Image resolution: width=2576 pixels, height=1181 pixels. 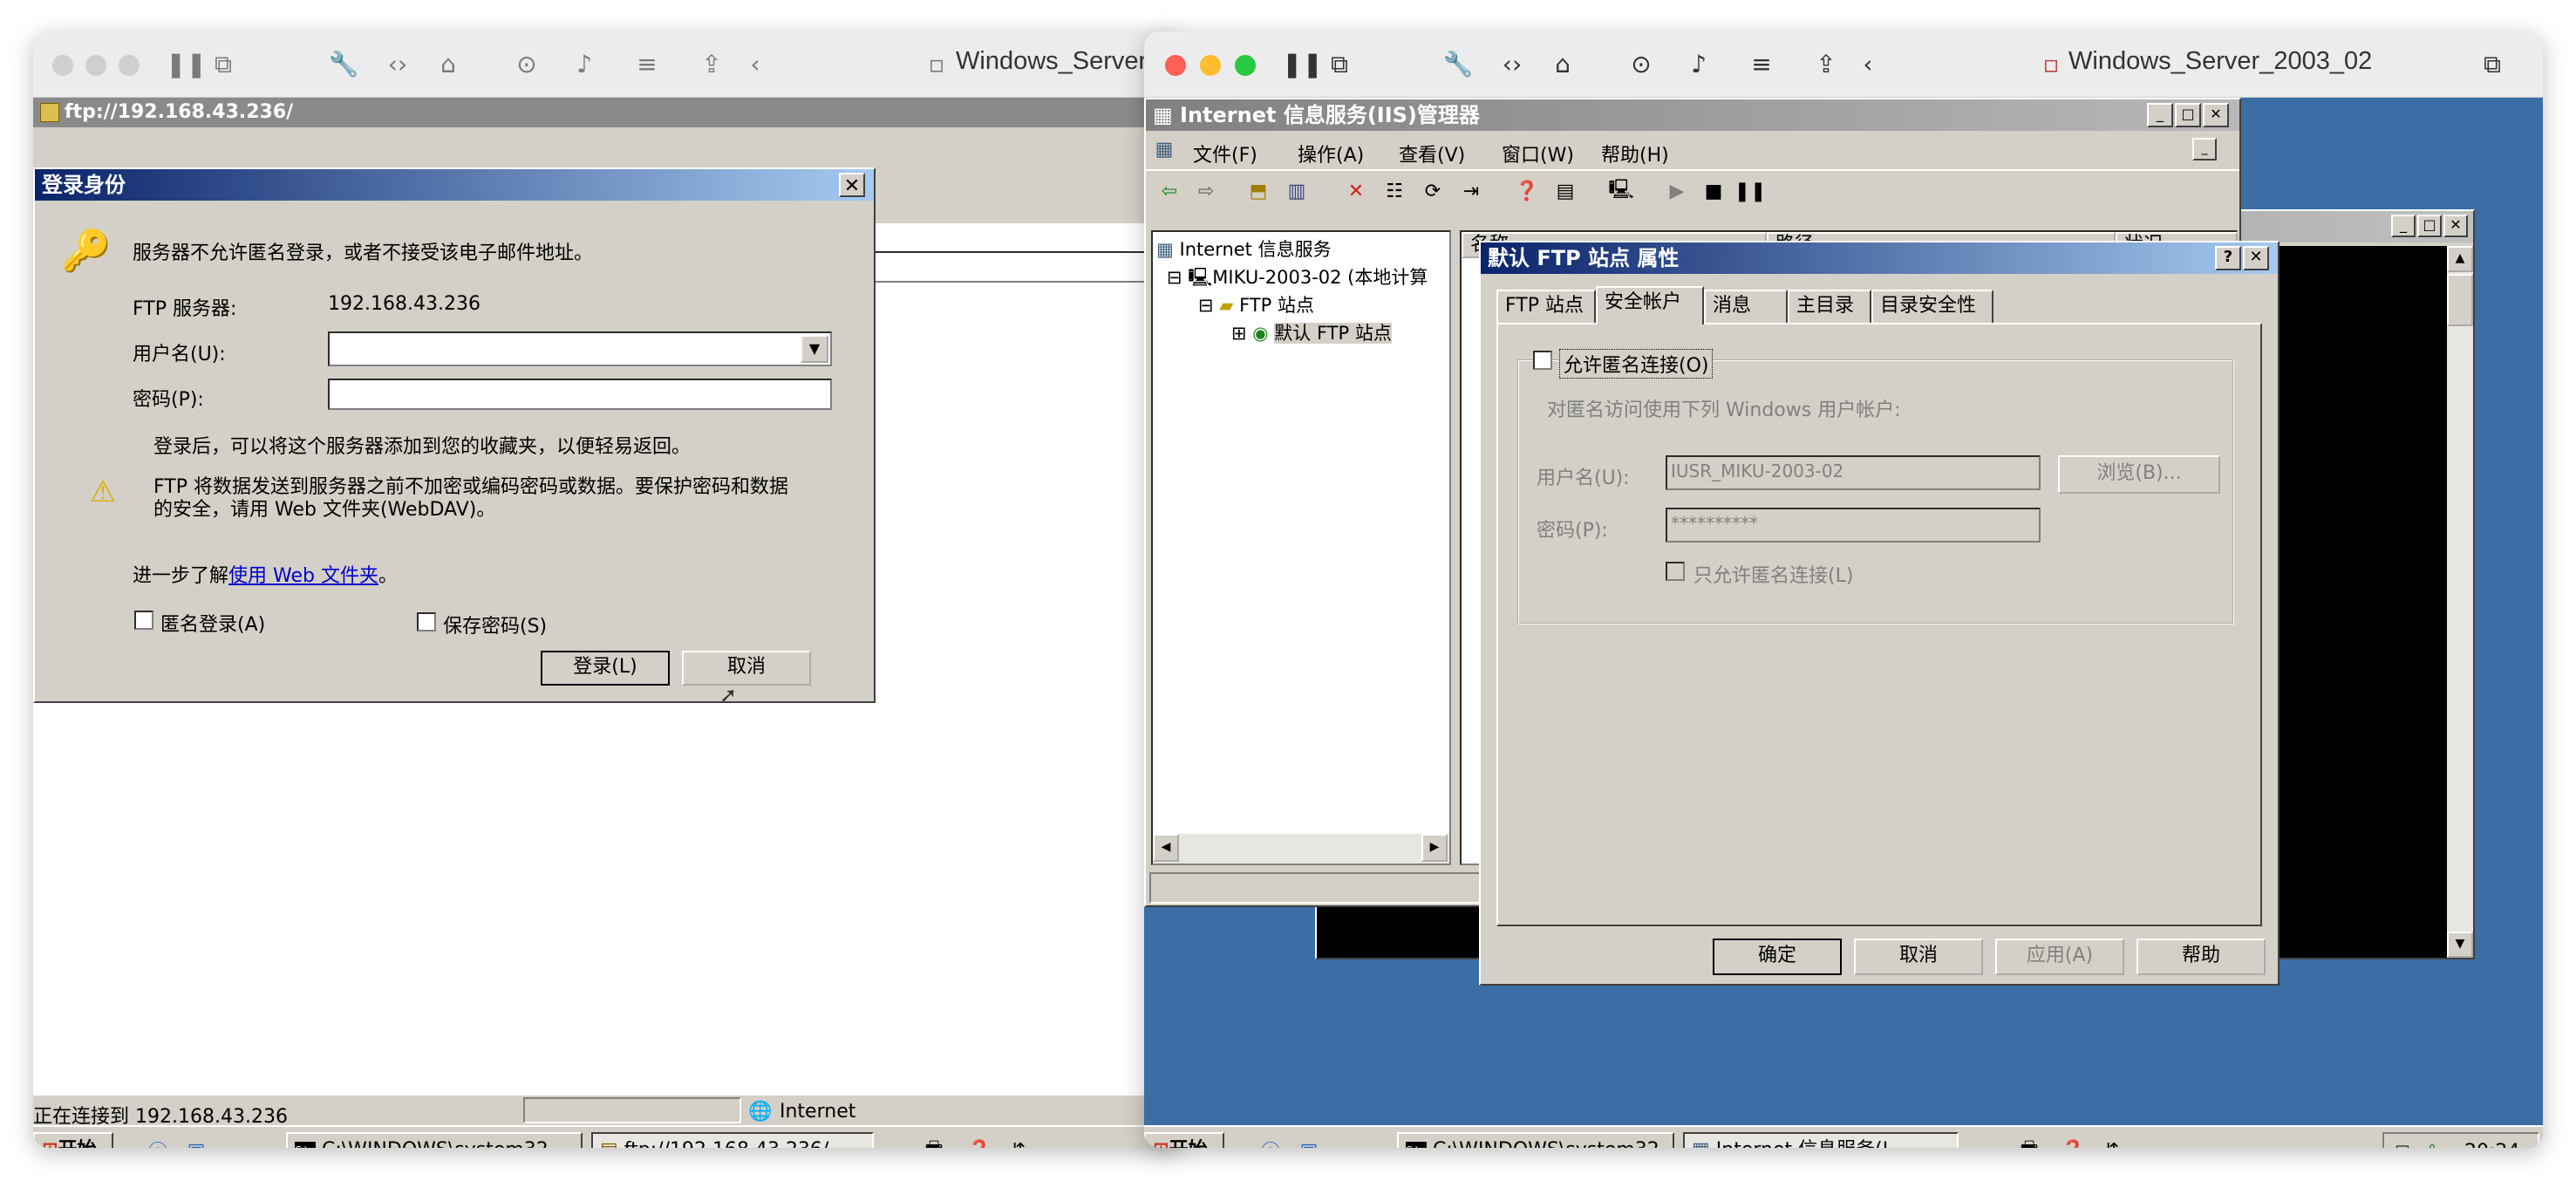 What do you see at coordinates (1256, 304) in the screenshot?
I see `tree-ftp-sites: ⊟ ▰ FTP 站点` at bounding box center [1256, 304].